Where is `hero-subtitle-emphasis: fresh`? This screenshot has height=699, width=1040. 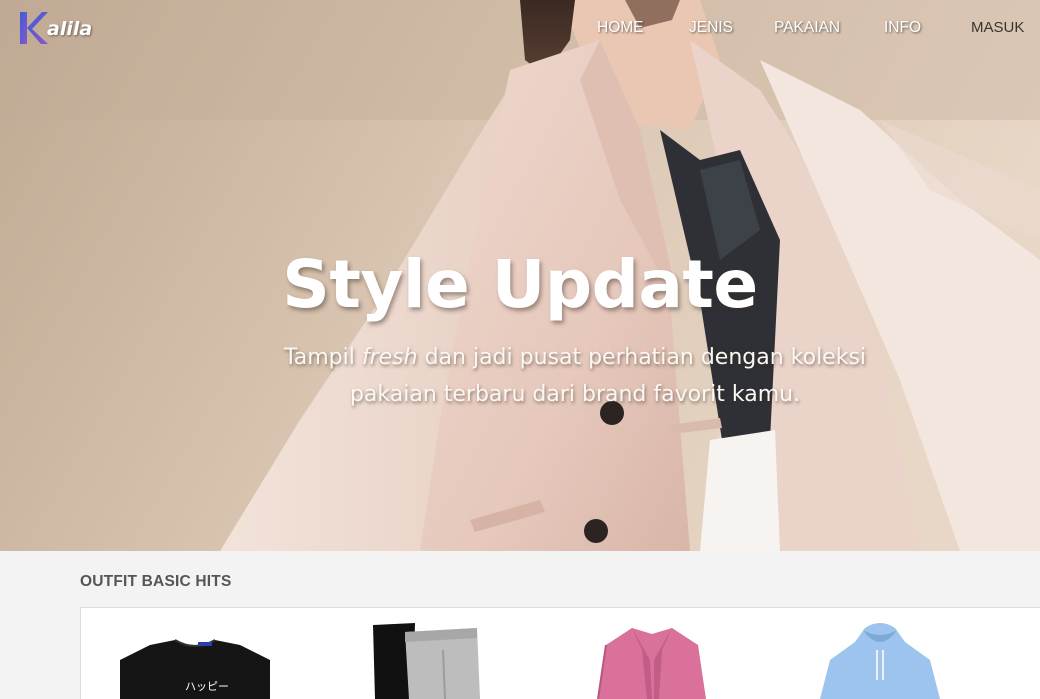 hero-subtitle-emphasis: fresh is located at coordinates (389, 357).